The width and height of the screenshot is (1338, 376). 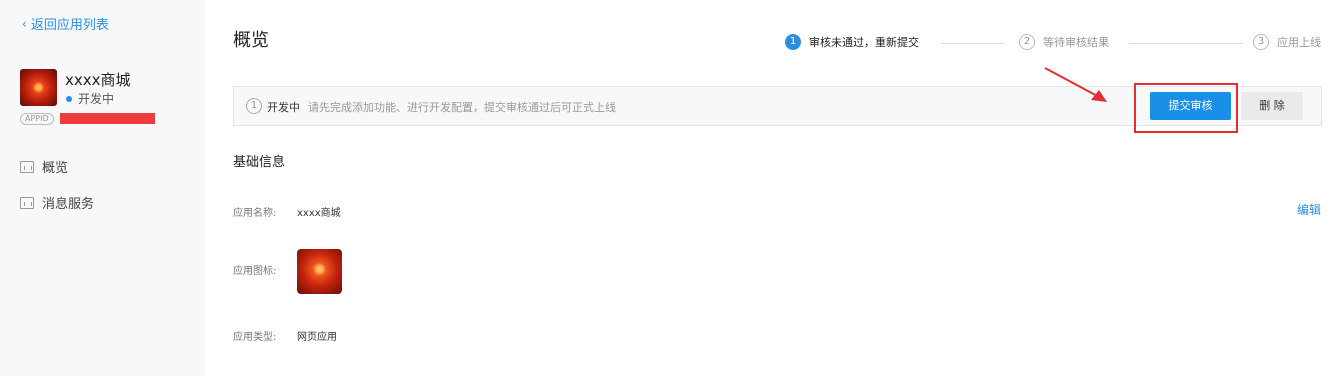 What do you see at coordinates (255, 271) in the screenshot?
I see `app-icon-label: 应用图标:` at bounding box center [255, 271].